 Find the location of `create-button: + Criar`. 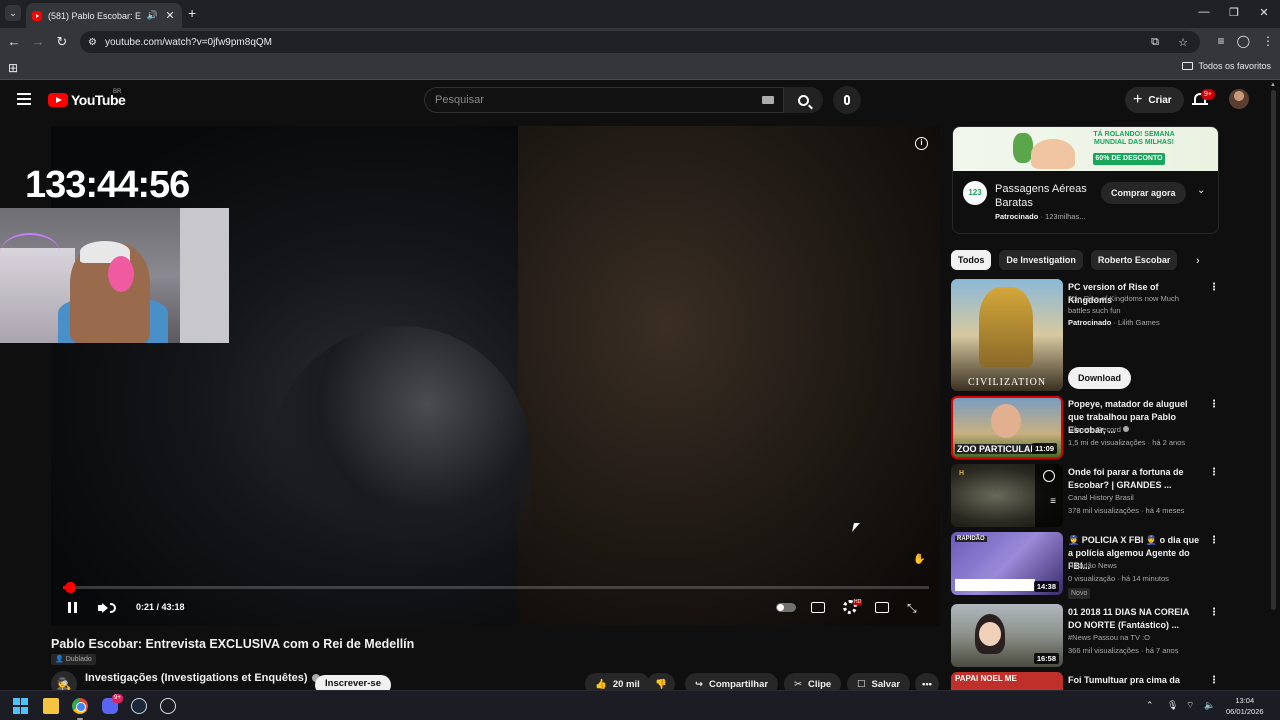

create-button: + Criar is located at coordinates (1154, 100).